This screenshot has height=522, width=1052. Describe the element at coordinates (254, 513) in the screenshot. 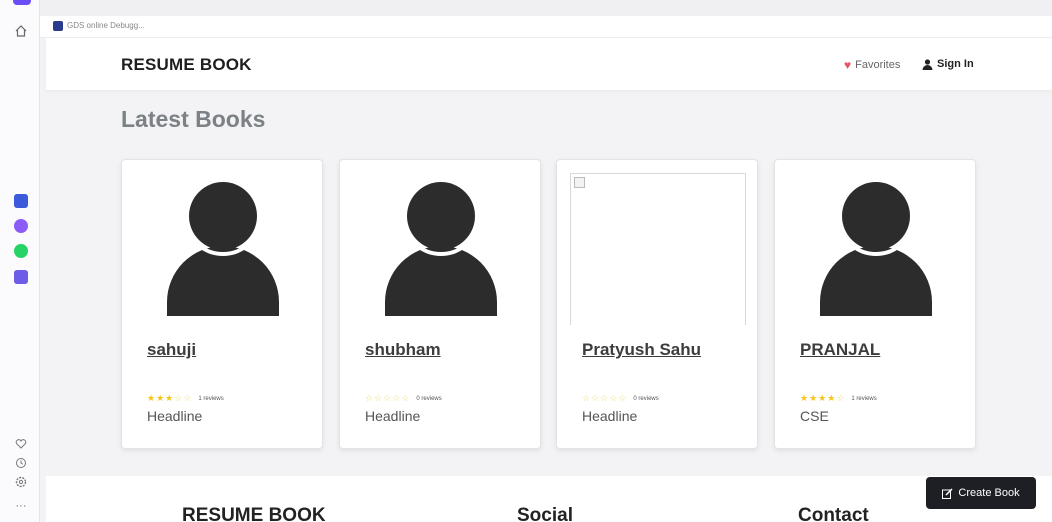

I see `footer-brand: RESUME BOOK` at that location.